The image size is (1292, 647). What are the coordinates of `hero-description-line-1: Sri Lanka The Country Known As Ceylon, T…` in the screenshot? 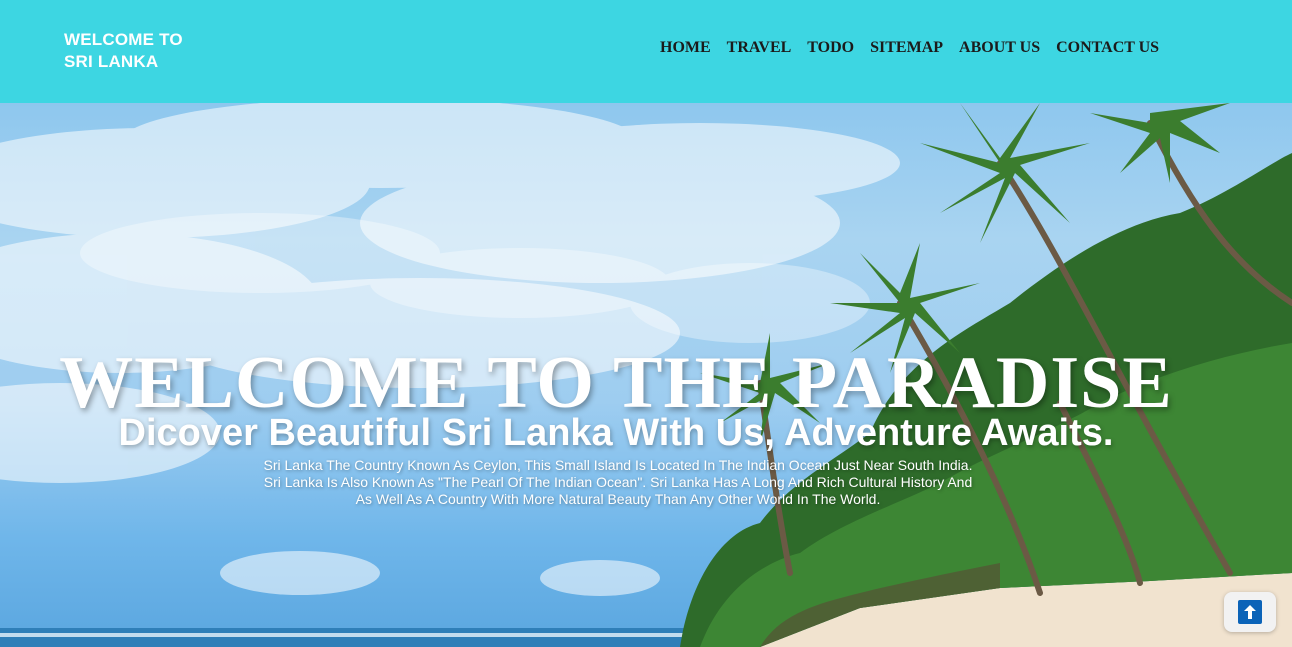 It's located at (618, 465).